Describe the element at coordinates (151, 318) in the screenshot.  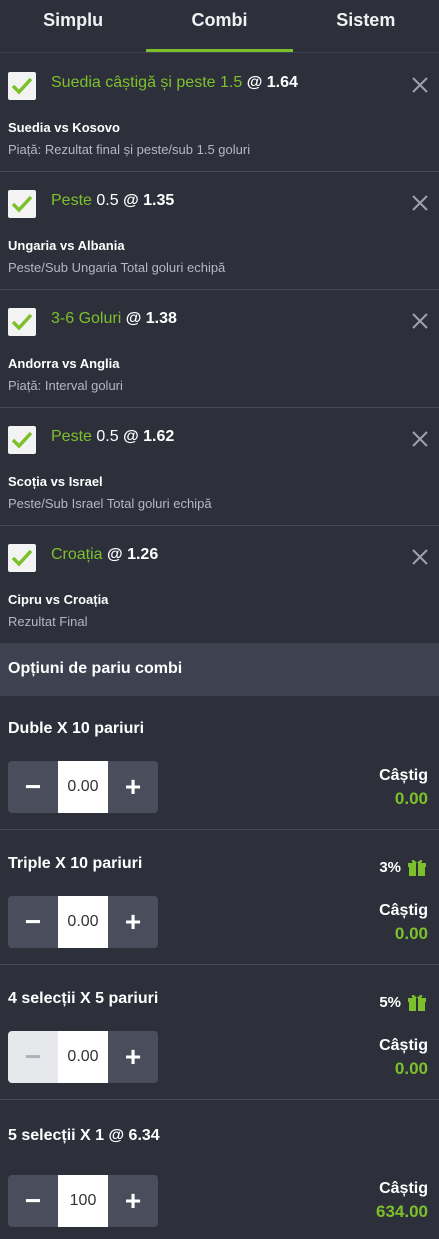
I see `selection-odds: @ 1.38` at that location.